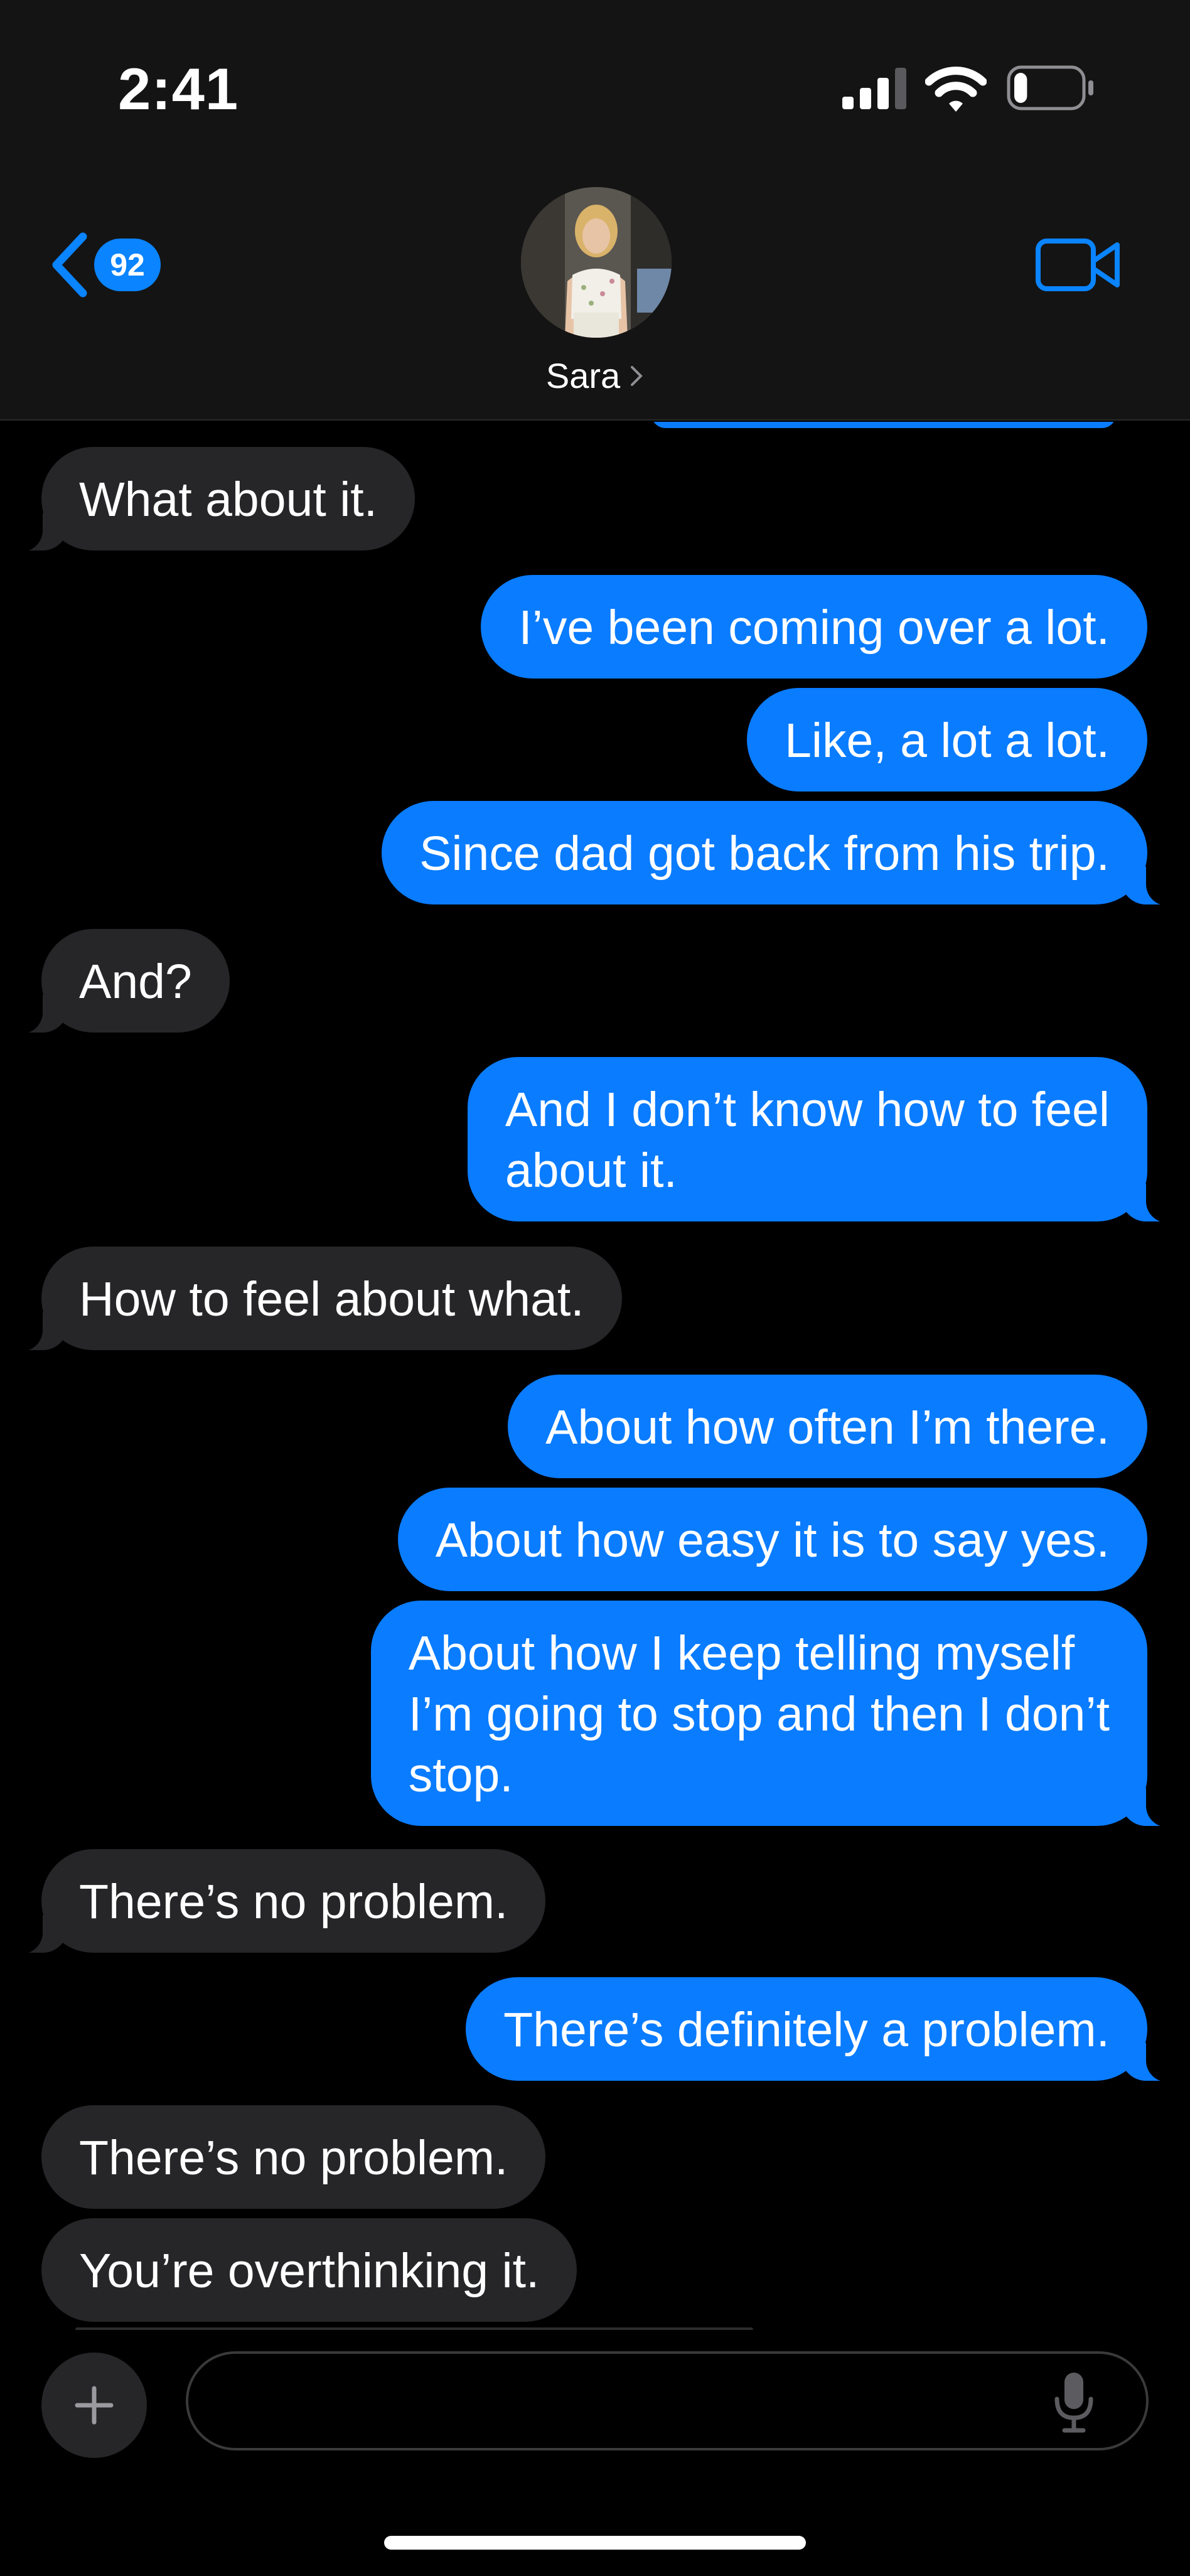  I want to click on plus-icon, so click(94, 2405).